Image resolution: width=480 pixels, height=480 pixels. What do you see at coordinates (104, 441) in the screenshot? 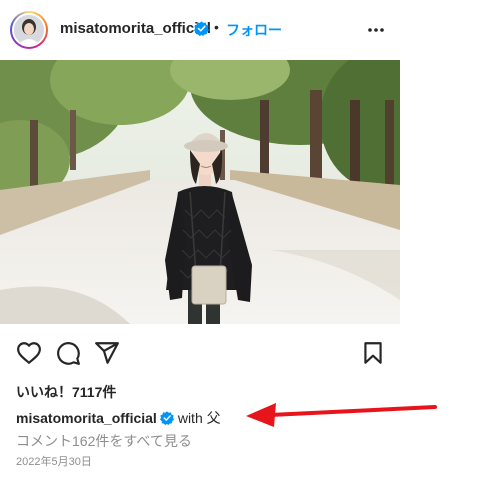
I see `view-all-comments-link: コメント162件をすべて見る` at bounding box center [104, 441].